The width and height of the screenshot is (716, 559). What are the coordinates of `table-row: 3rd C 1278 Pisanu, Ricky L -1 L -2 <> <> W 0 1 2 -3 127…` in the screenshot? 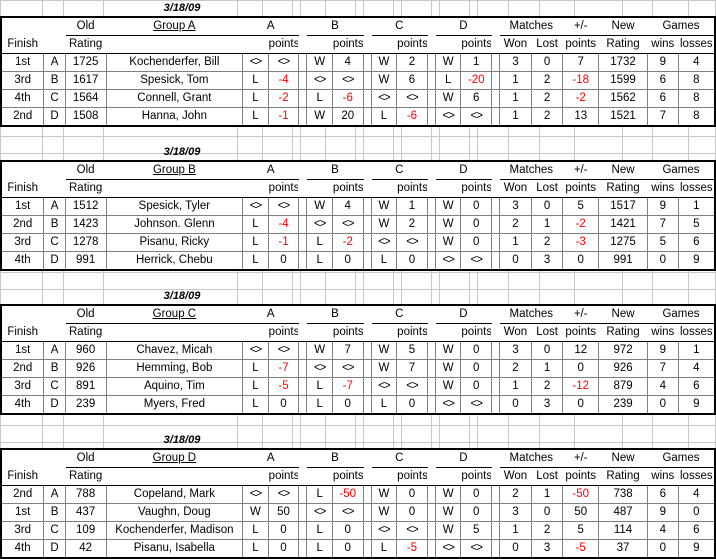 It's located at (358, 242).